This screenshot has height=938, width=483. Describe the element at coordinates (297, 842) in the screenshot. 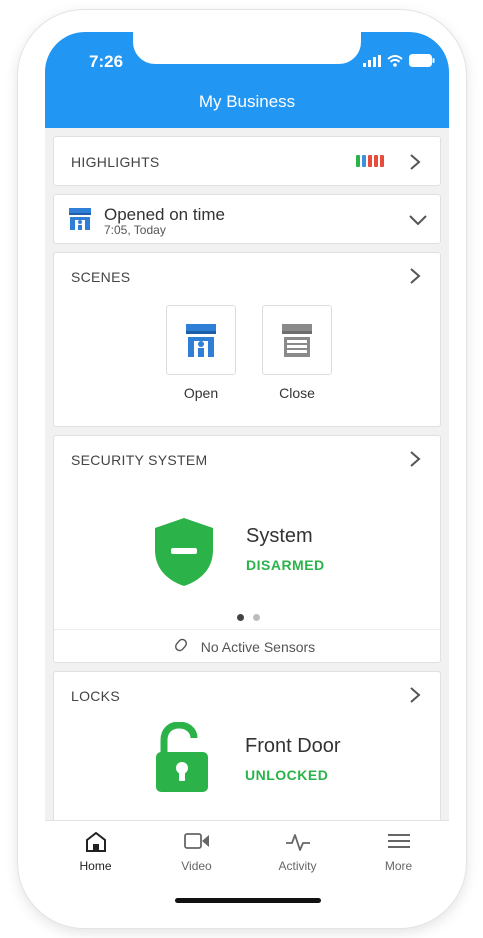

I see `activity-icon` at that location.